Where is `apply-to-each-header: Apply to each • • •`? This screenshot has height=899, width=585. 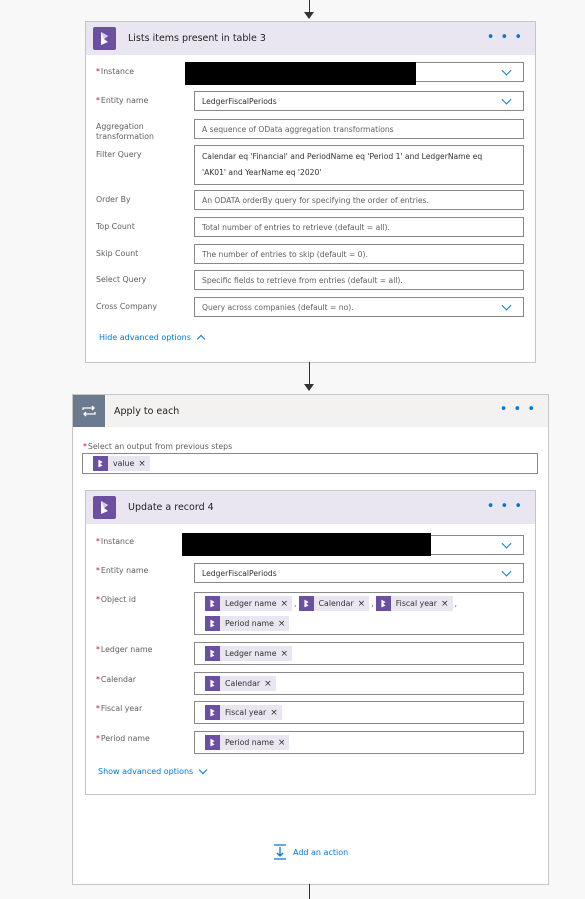 apply-to-each-header: Apply to each • • • is located at coordinates (310, 411).